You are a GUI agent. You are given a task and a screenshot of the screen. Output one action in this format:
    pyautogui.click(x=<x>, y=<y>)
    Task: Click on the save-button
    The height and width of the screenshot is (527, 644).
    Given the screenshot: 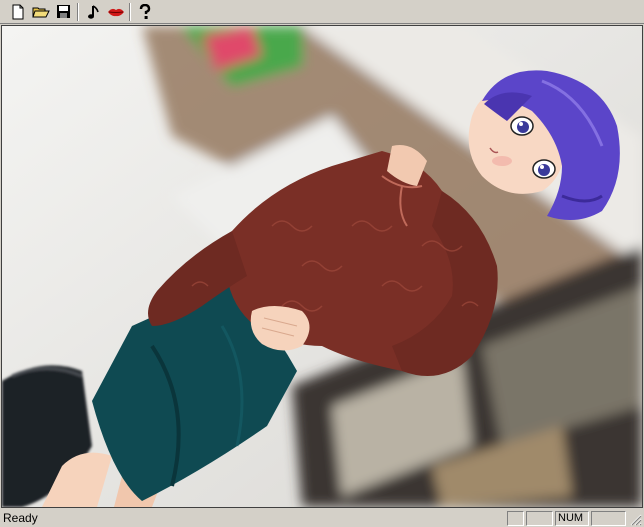 What is the action you would take?
    pyautogui.click(x=63, y=11)
    